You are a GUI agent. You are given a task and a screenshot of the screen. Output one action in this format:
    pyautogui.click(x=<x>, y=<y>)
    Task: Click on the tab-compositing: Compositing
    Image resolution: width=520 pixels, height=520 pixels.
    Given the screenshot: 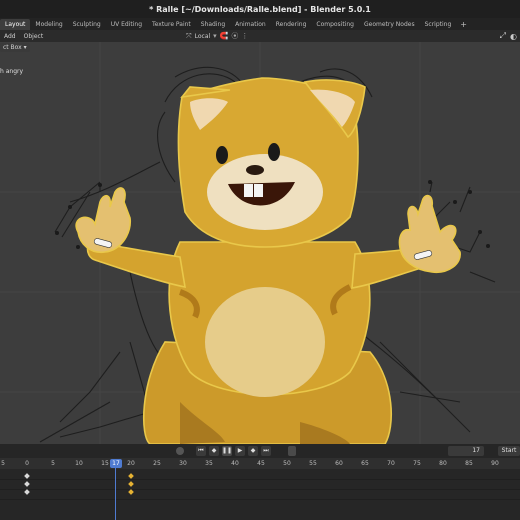 What is the action you would take?
    pyautogui.click(x=335, y=24)
    